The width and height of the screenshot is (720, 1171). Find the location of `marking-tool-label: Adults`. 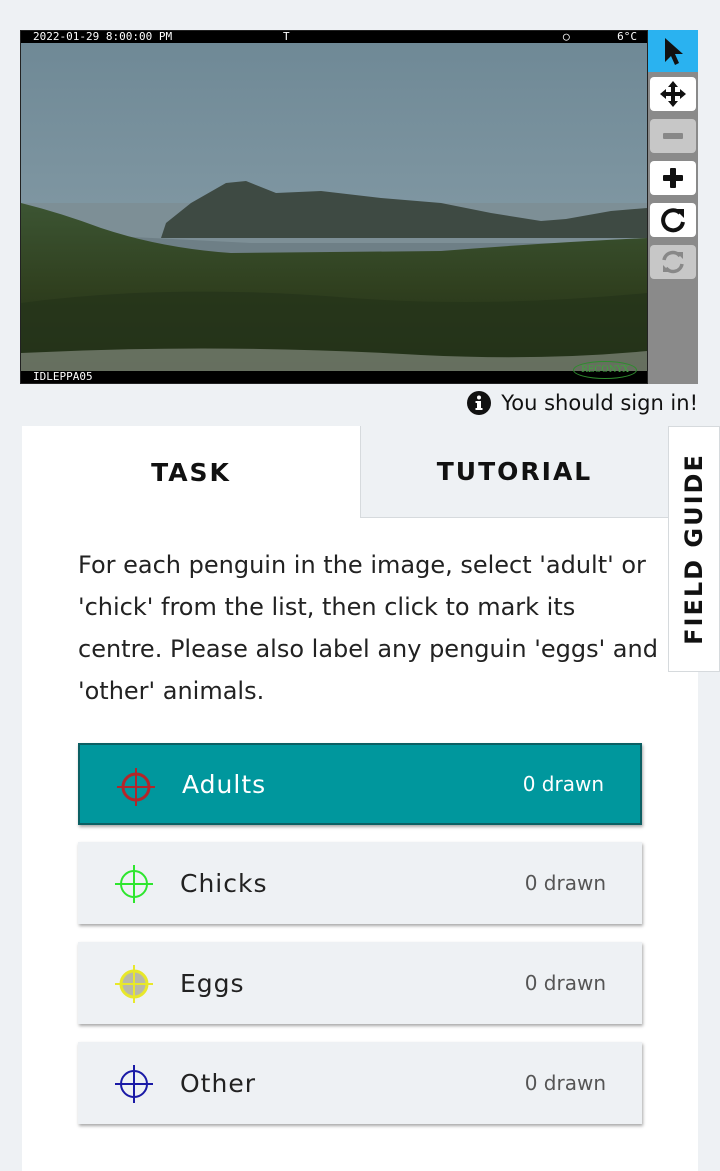

marking-tool-label: Adults is located at coordinates (224, 784).